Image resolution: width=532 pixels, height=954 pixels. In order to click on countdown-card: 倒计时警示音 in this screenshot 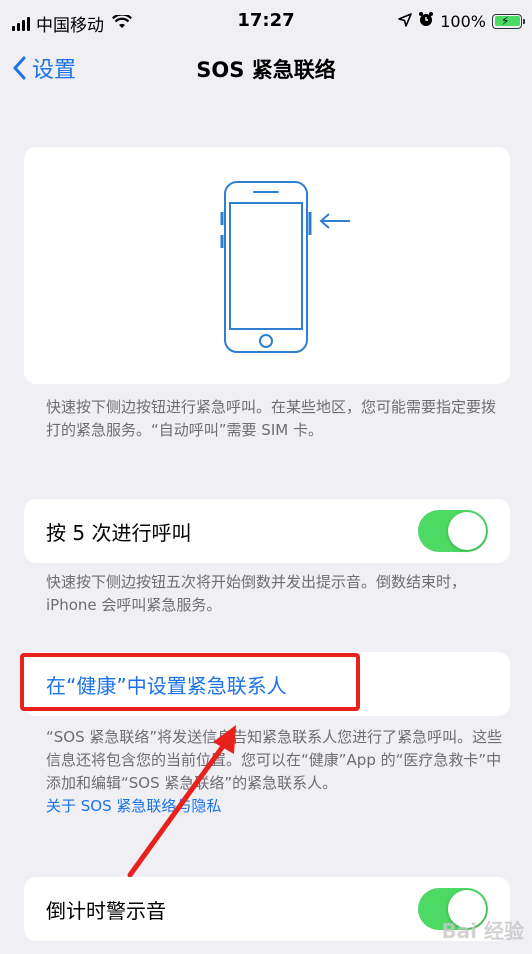, I will do `click(267, 909)`.